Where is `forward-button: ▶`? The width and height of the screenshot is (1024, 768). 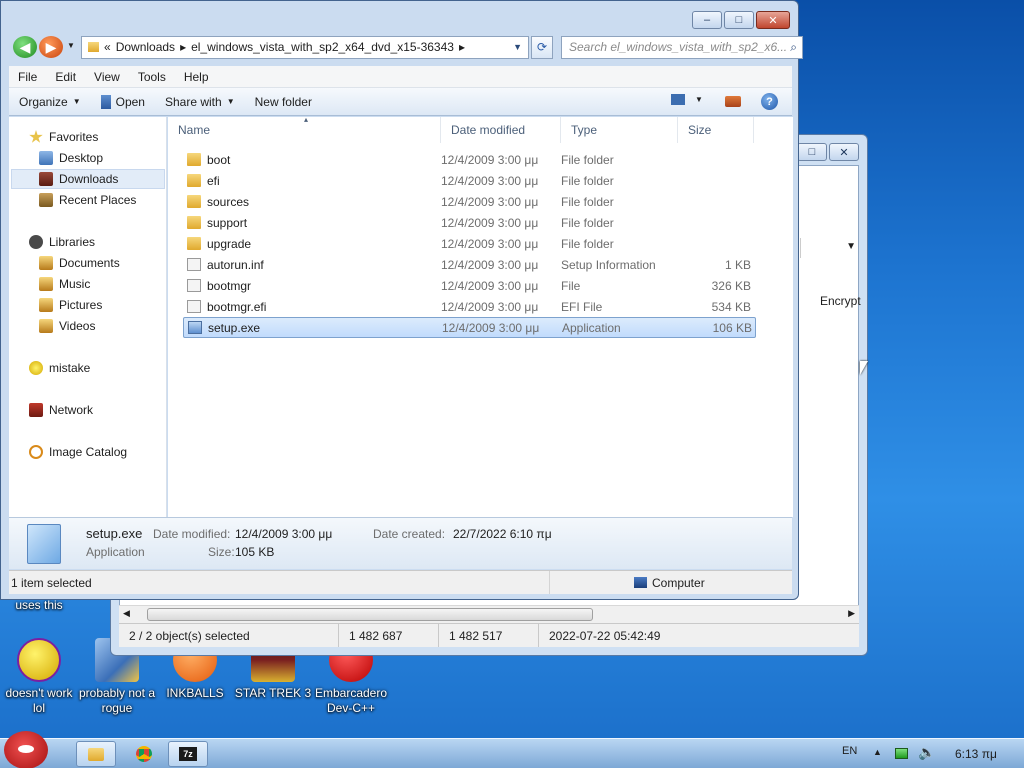 forward-button: ▶ is located at coordinates (51, 47).